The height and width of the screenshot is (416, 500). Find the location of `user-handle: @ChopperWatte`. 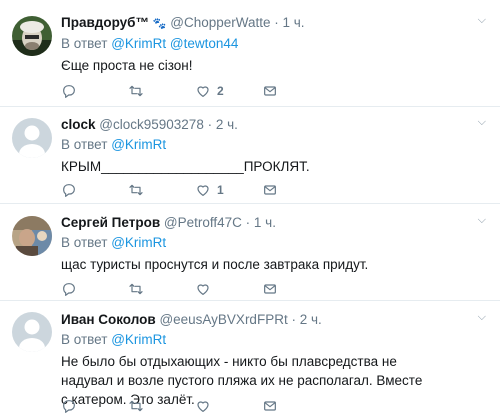

user-handle: @ChopperWatte is located at coordinates (220, 22).